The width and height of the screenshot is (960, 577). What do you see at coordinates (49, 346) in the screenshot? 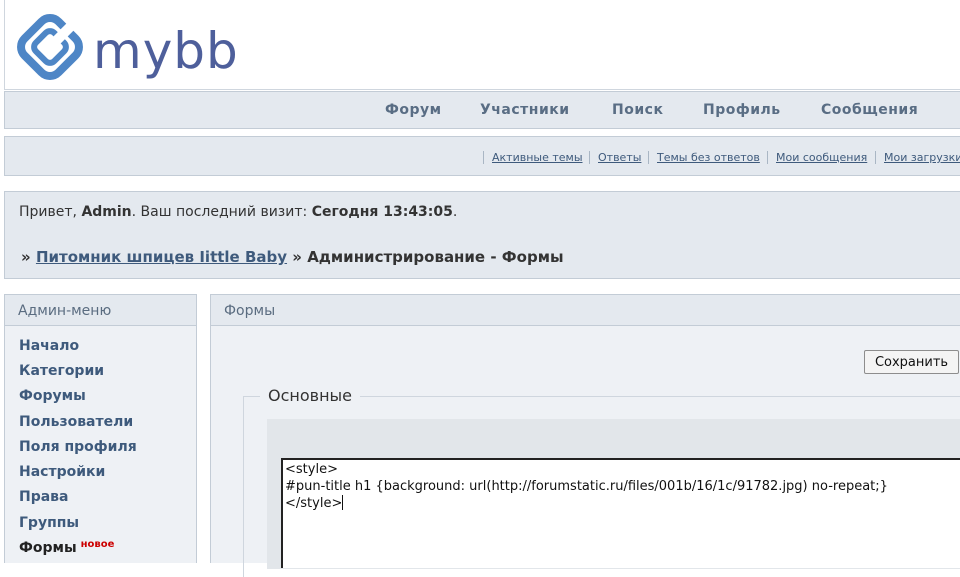
I see `menu-item-start: Начало` at bounding box center [49, 346].